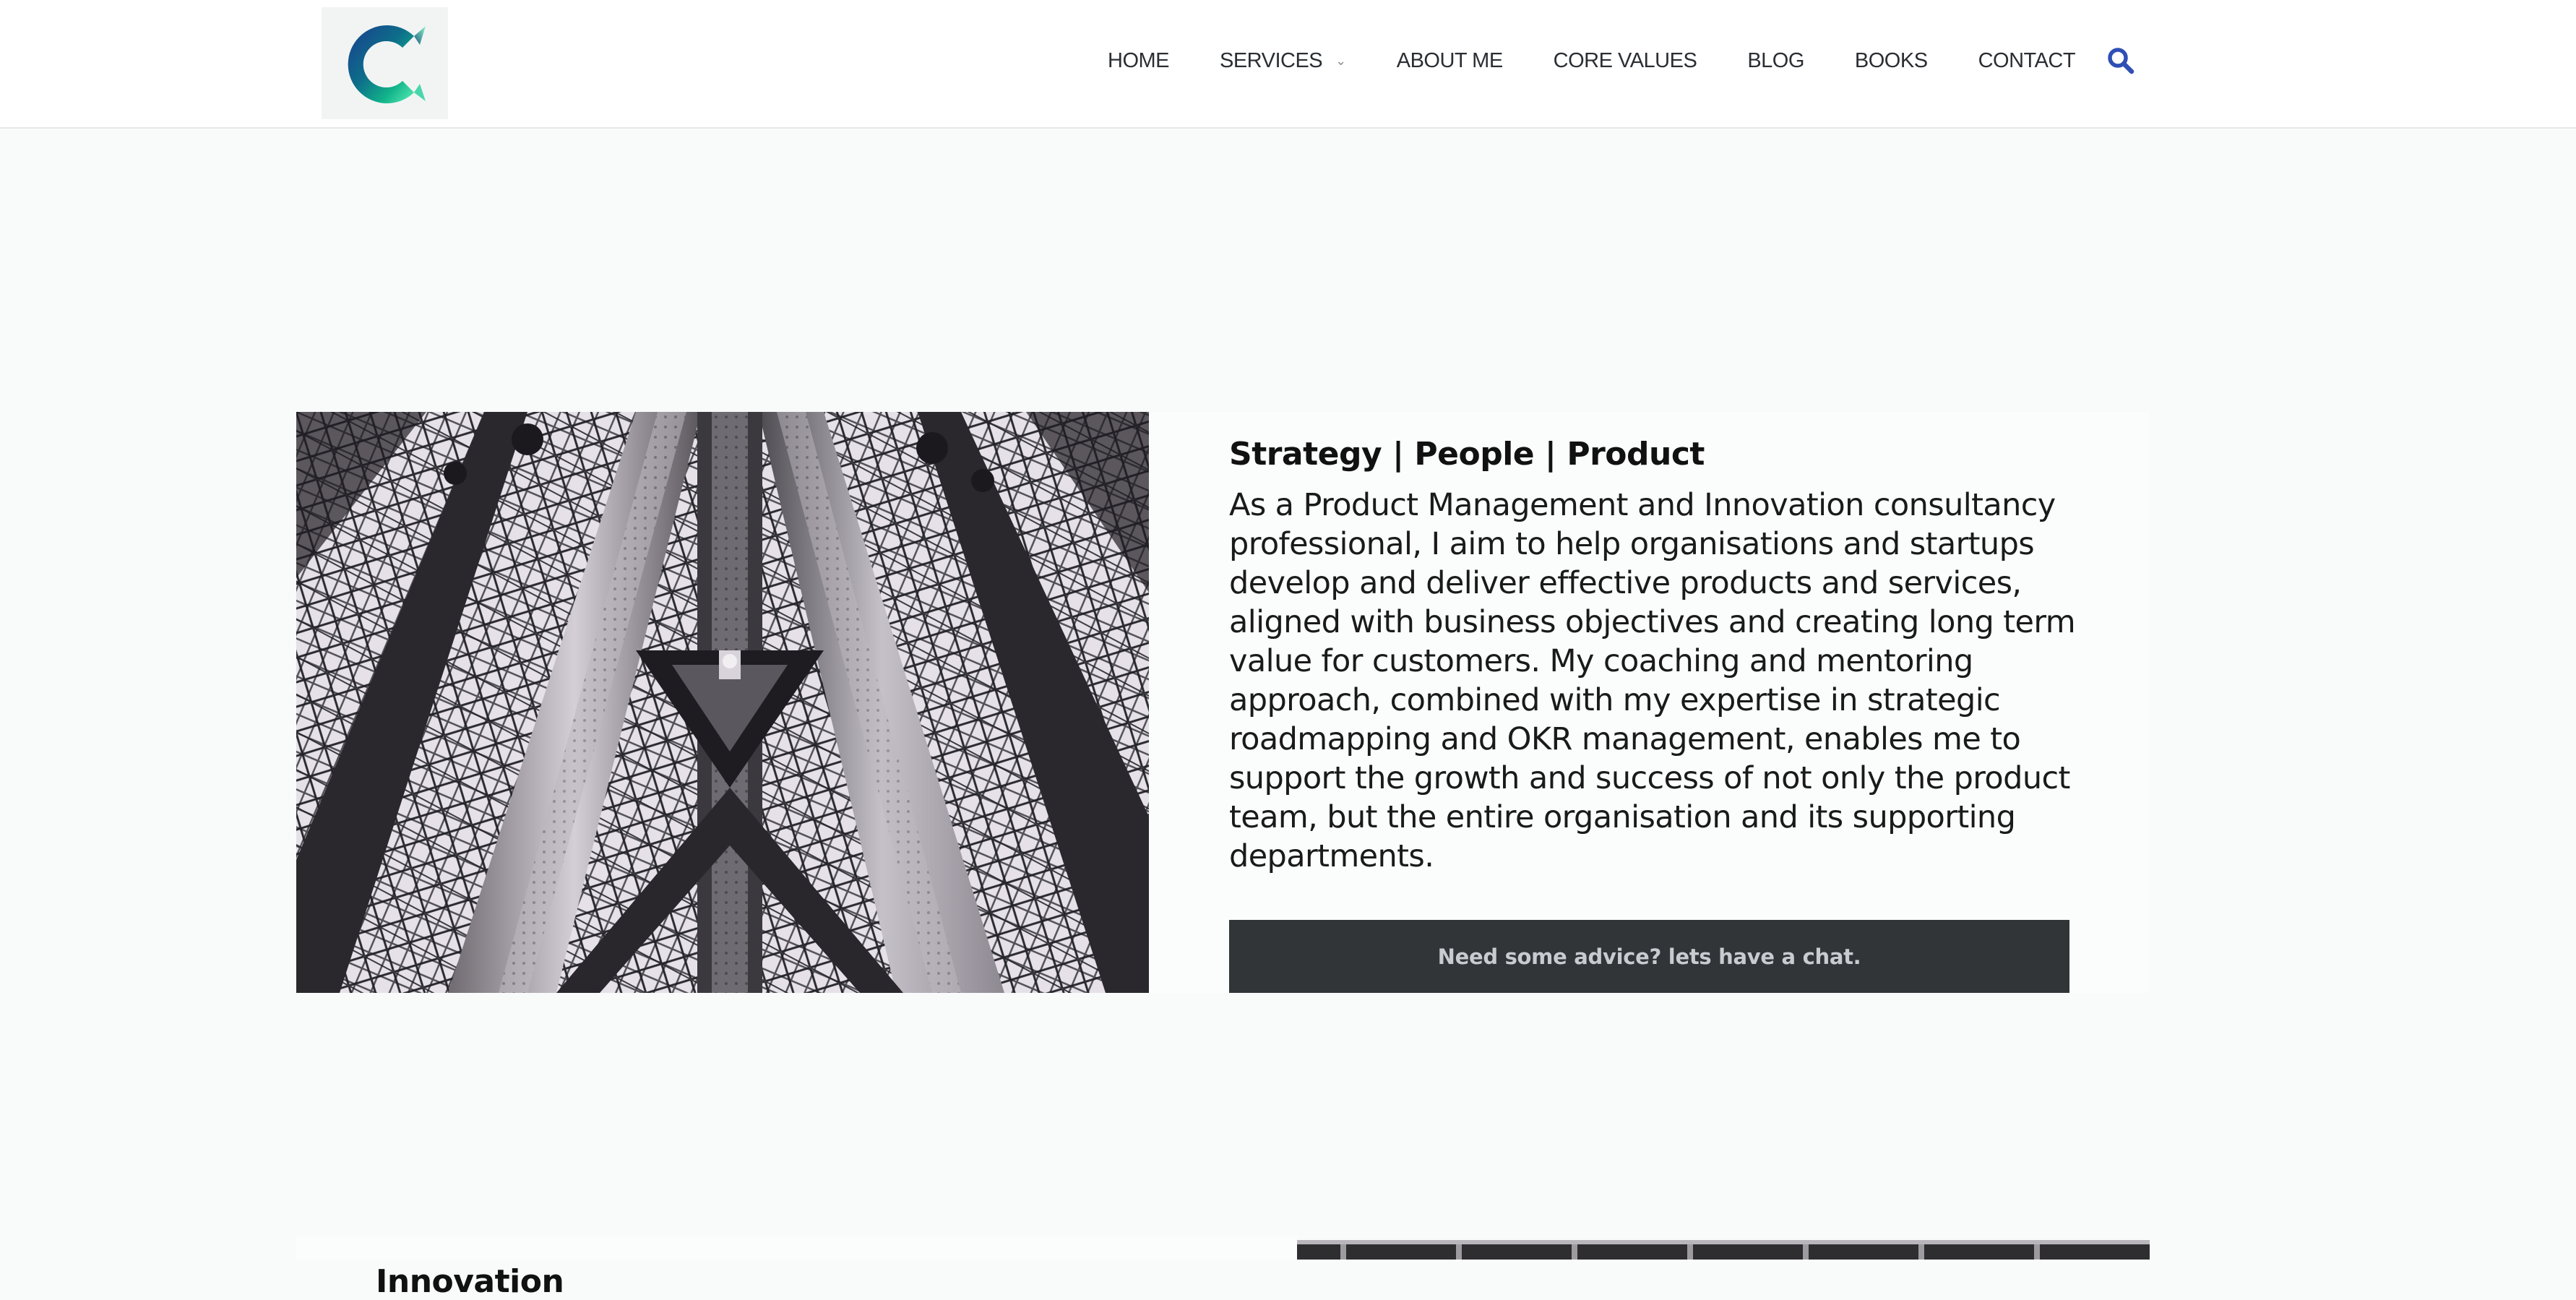 This screenshot has height=1300, width=2576. What do you see at coordinates (1340, 60) in the screenshot?
I see `chevron-down-icon: ⌄` at bounding box center [1340, 60].